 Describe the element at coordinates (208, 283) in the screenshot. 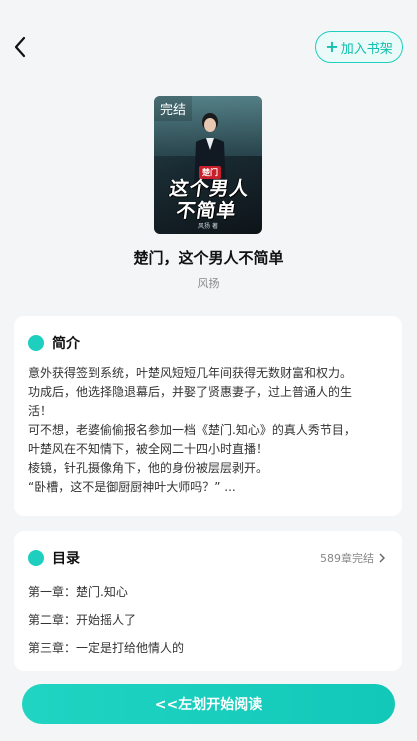

I see `book-author: 风扬` at that location.